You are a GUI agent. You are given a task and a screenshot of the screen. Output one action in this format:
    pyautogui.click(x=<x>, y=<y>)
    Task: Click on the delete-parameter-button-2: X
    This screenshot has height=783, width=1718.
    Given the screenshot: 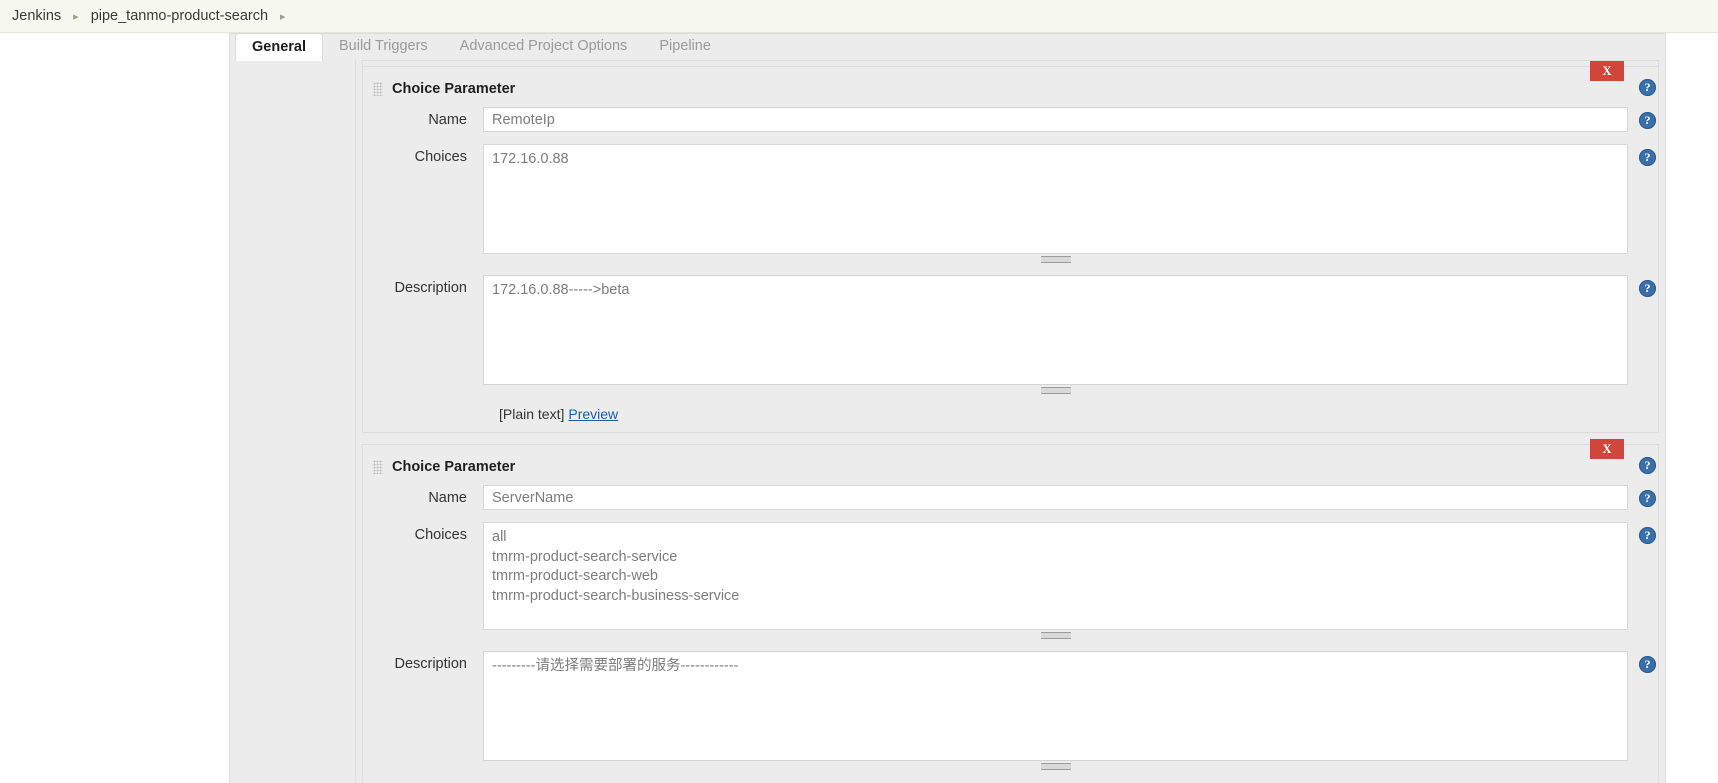 What is the action you would take?
    pyautogui.click(x=1607, y=449)
    